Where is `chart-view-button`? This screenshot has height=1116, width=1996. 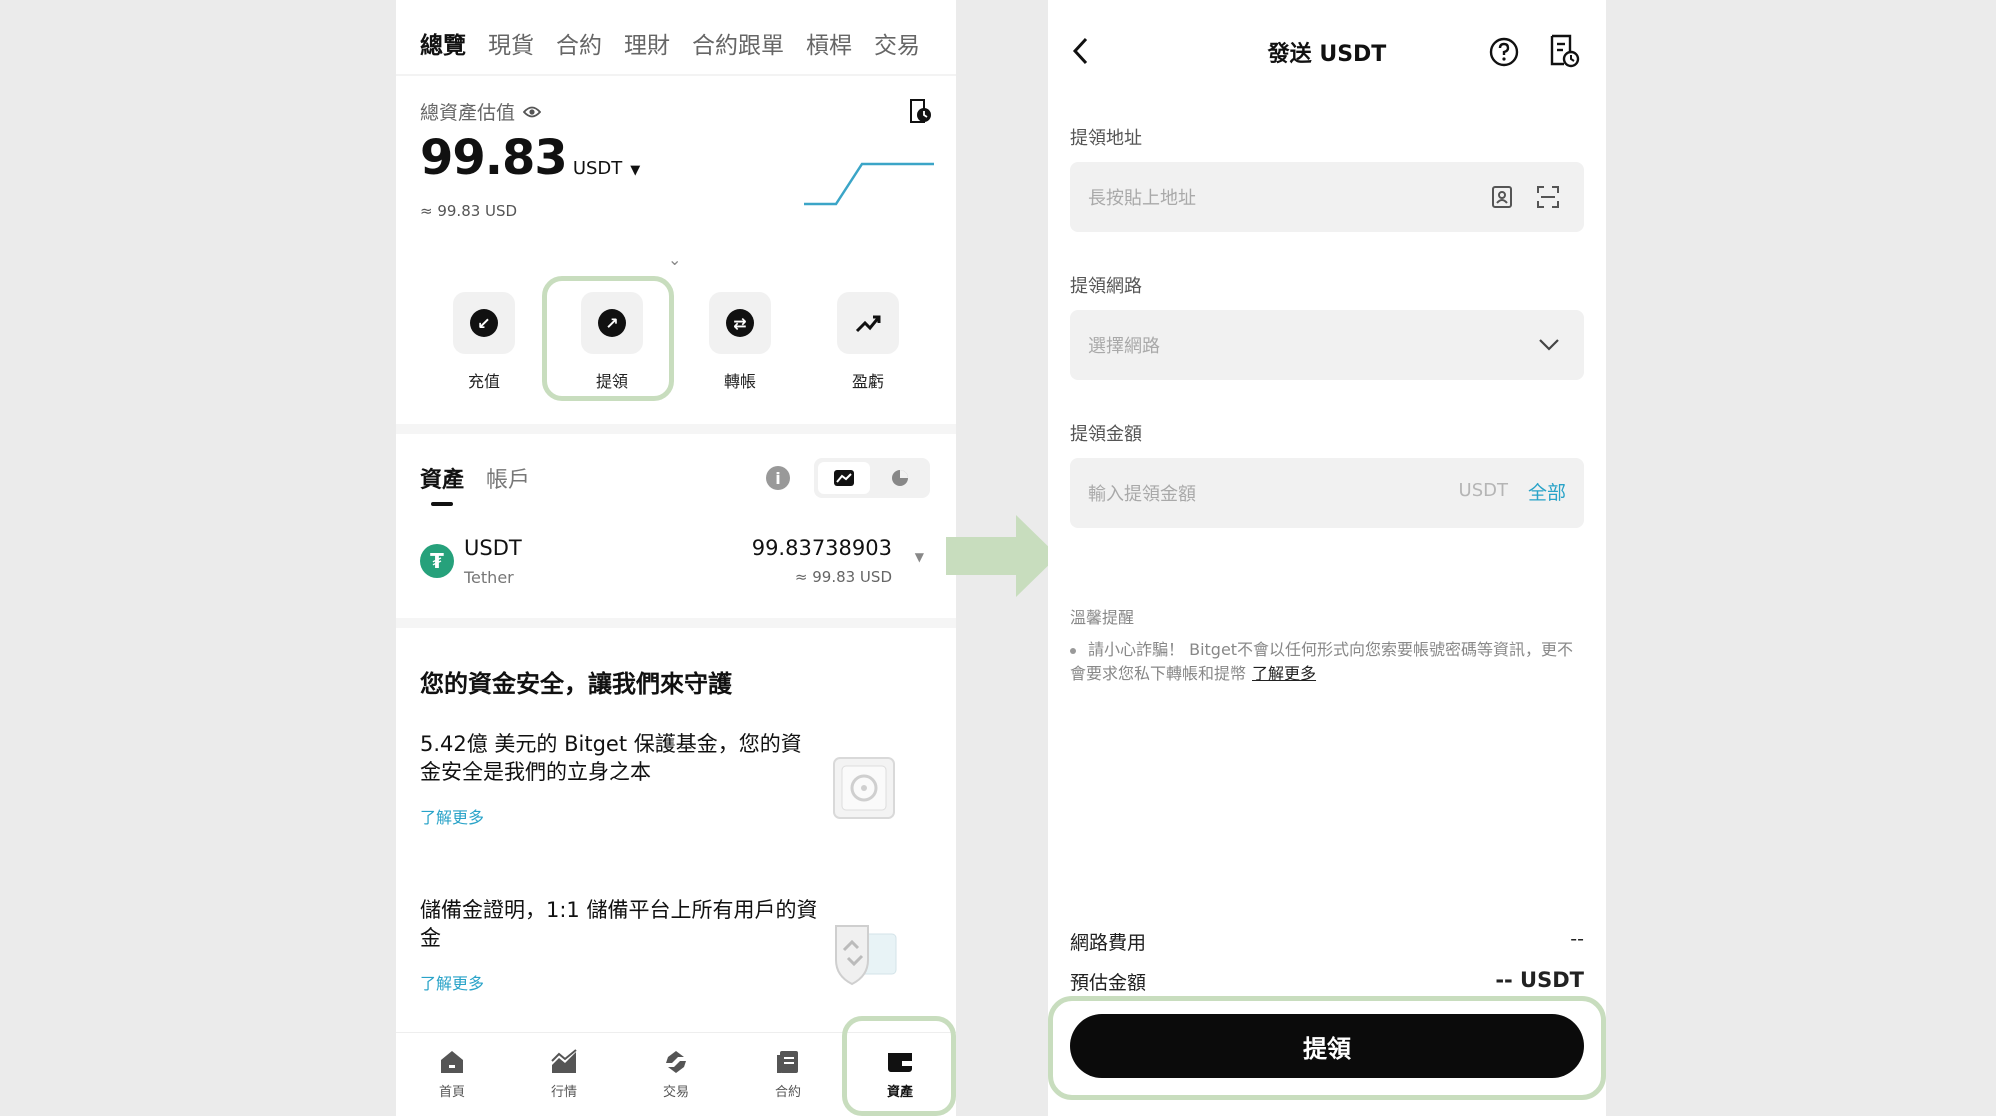 chart-view-button is located at coordinates (844, 478).